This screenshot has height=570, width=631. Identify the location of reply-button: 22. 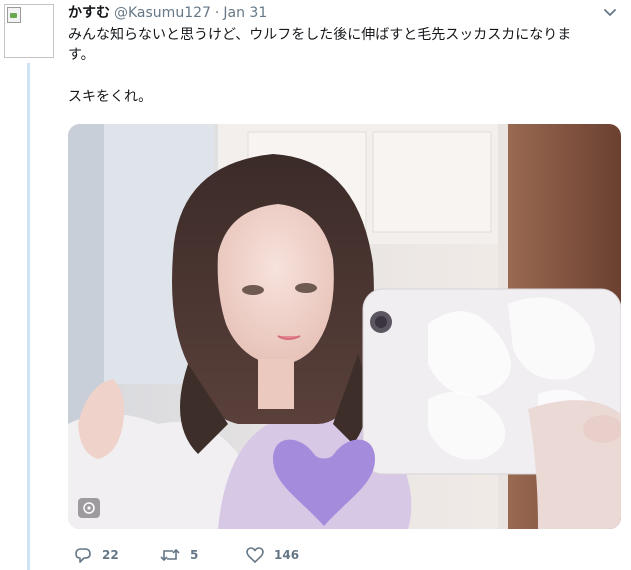
(96, 555).